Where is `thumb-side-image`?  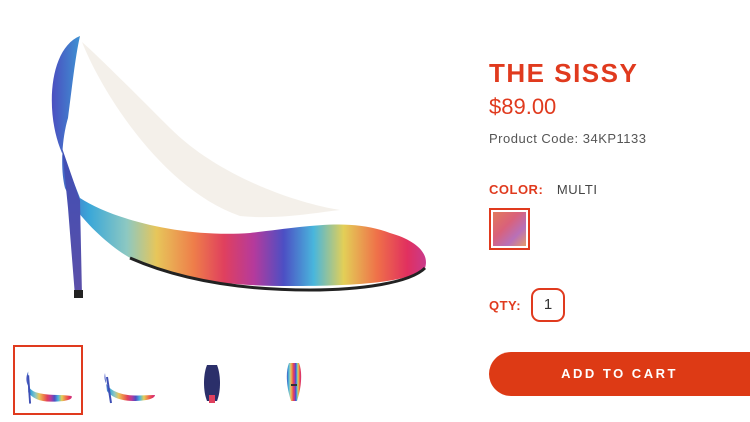
thumb-side-image is located at coordinates (49, 387).